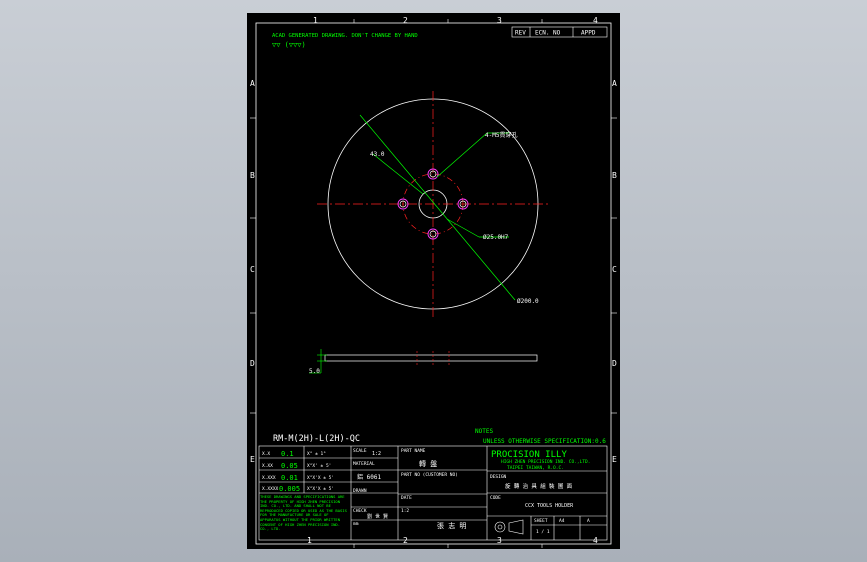 The image size is (867, 562). I want to click on row-label-right-e: E, so click(614, 459).